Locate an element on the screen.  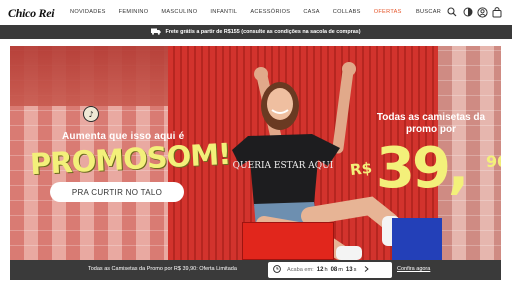
confira-link: Confira agora is located at coordinates (413, 269).